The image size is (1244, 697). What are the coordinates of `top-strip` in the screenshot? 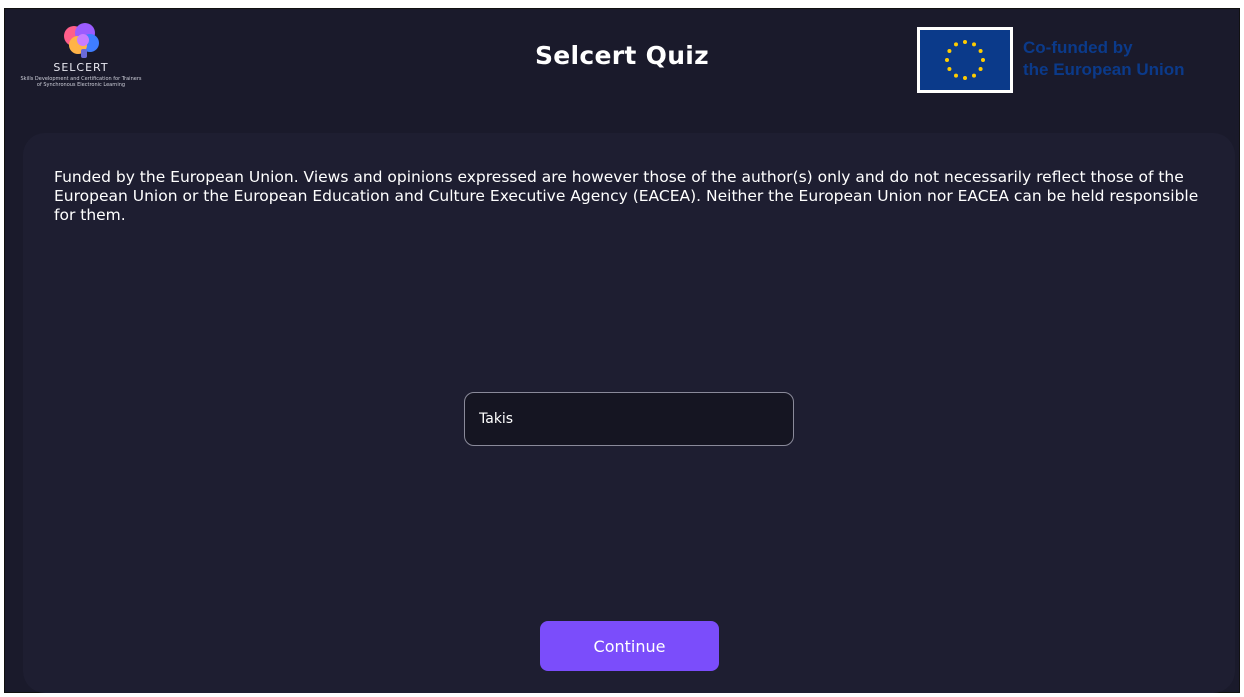 It's located at (622, 4).